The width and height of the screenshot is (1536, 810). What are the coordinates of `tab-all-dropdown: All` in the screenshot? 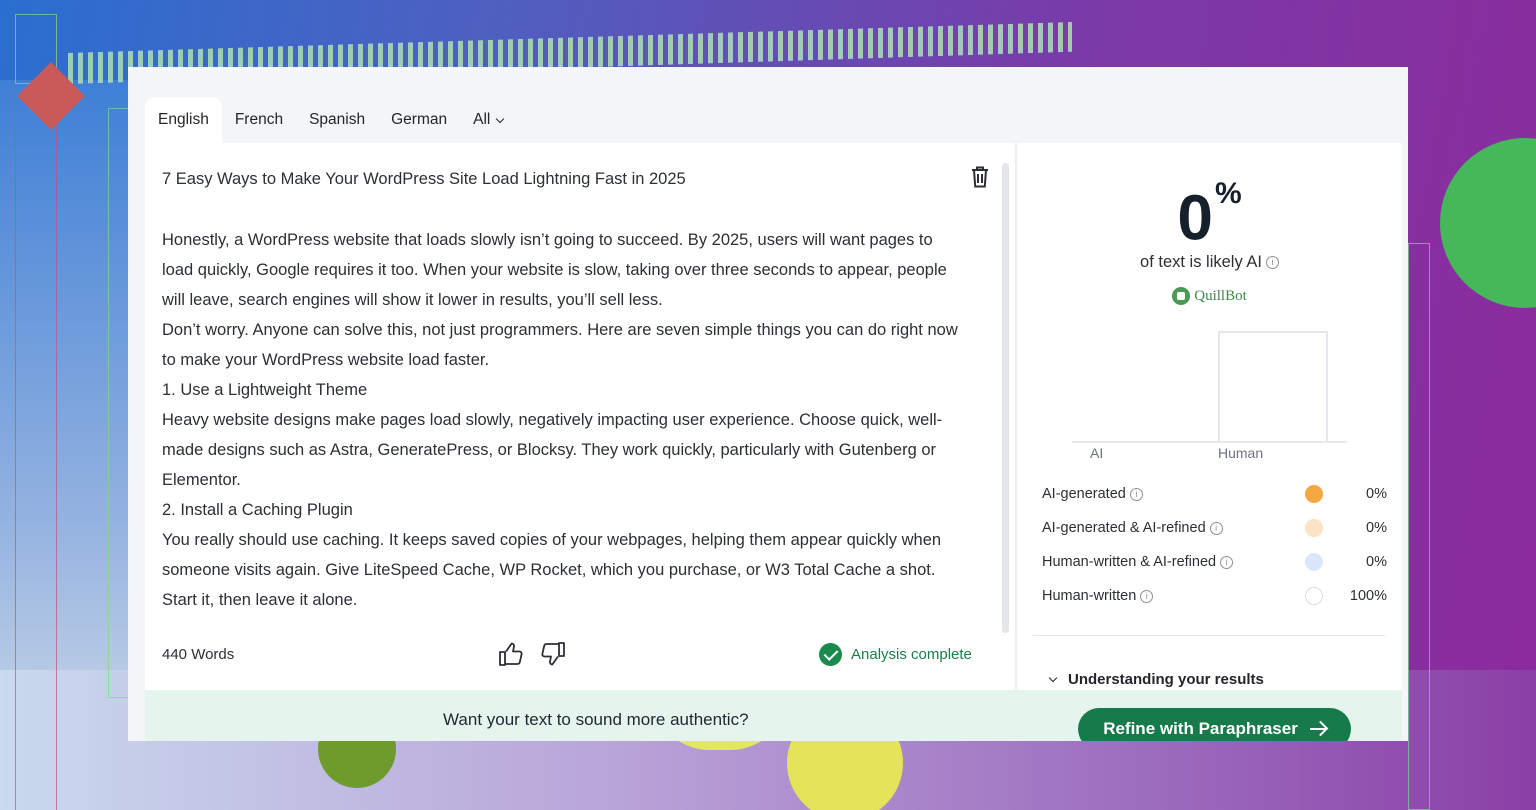 It's located at (488, 120).